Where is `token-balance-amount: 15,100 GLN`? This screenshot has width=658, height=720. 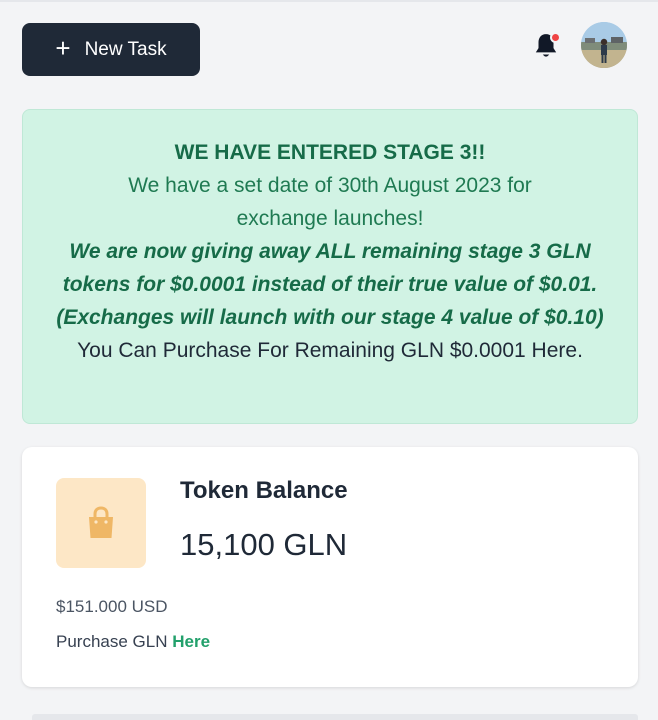
token-balance-amount: 15,100 GLN is located at coordinates (264, 544).